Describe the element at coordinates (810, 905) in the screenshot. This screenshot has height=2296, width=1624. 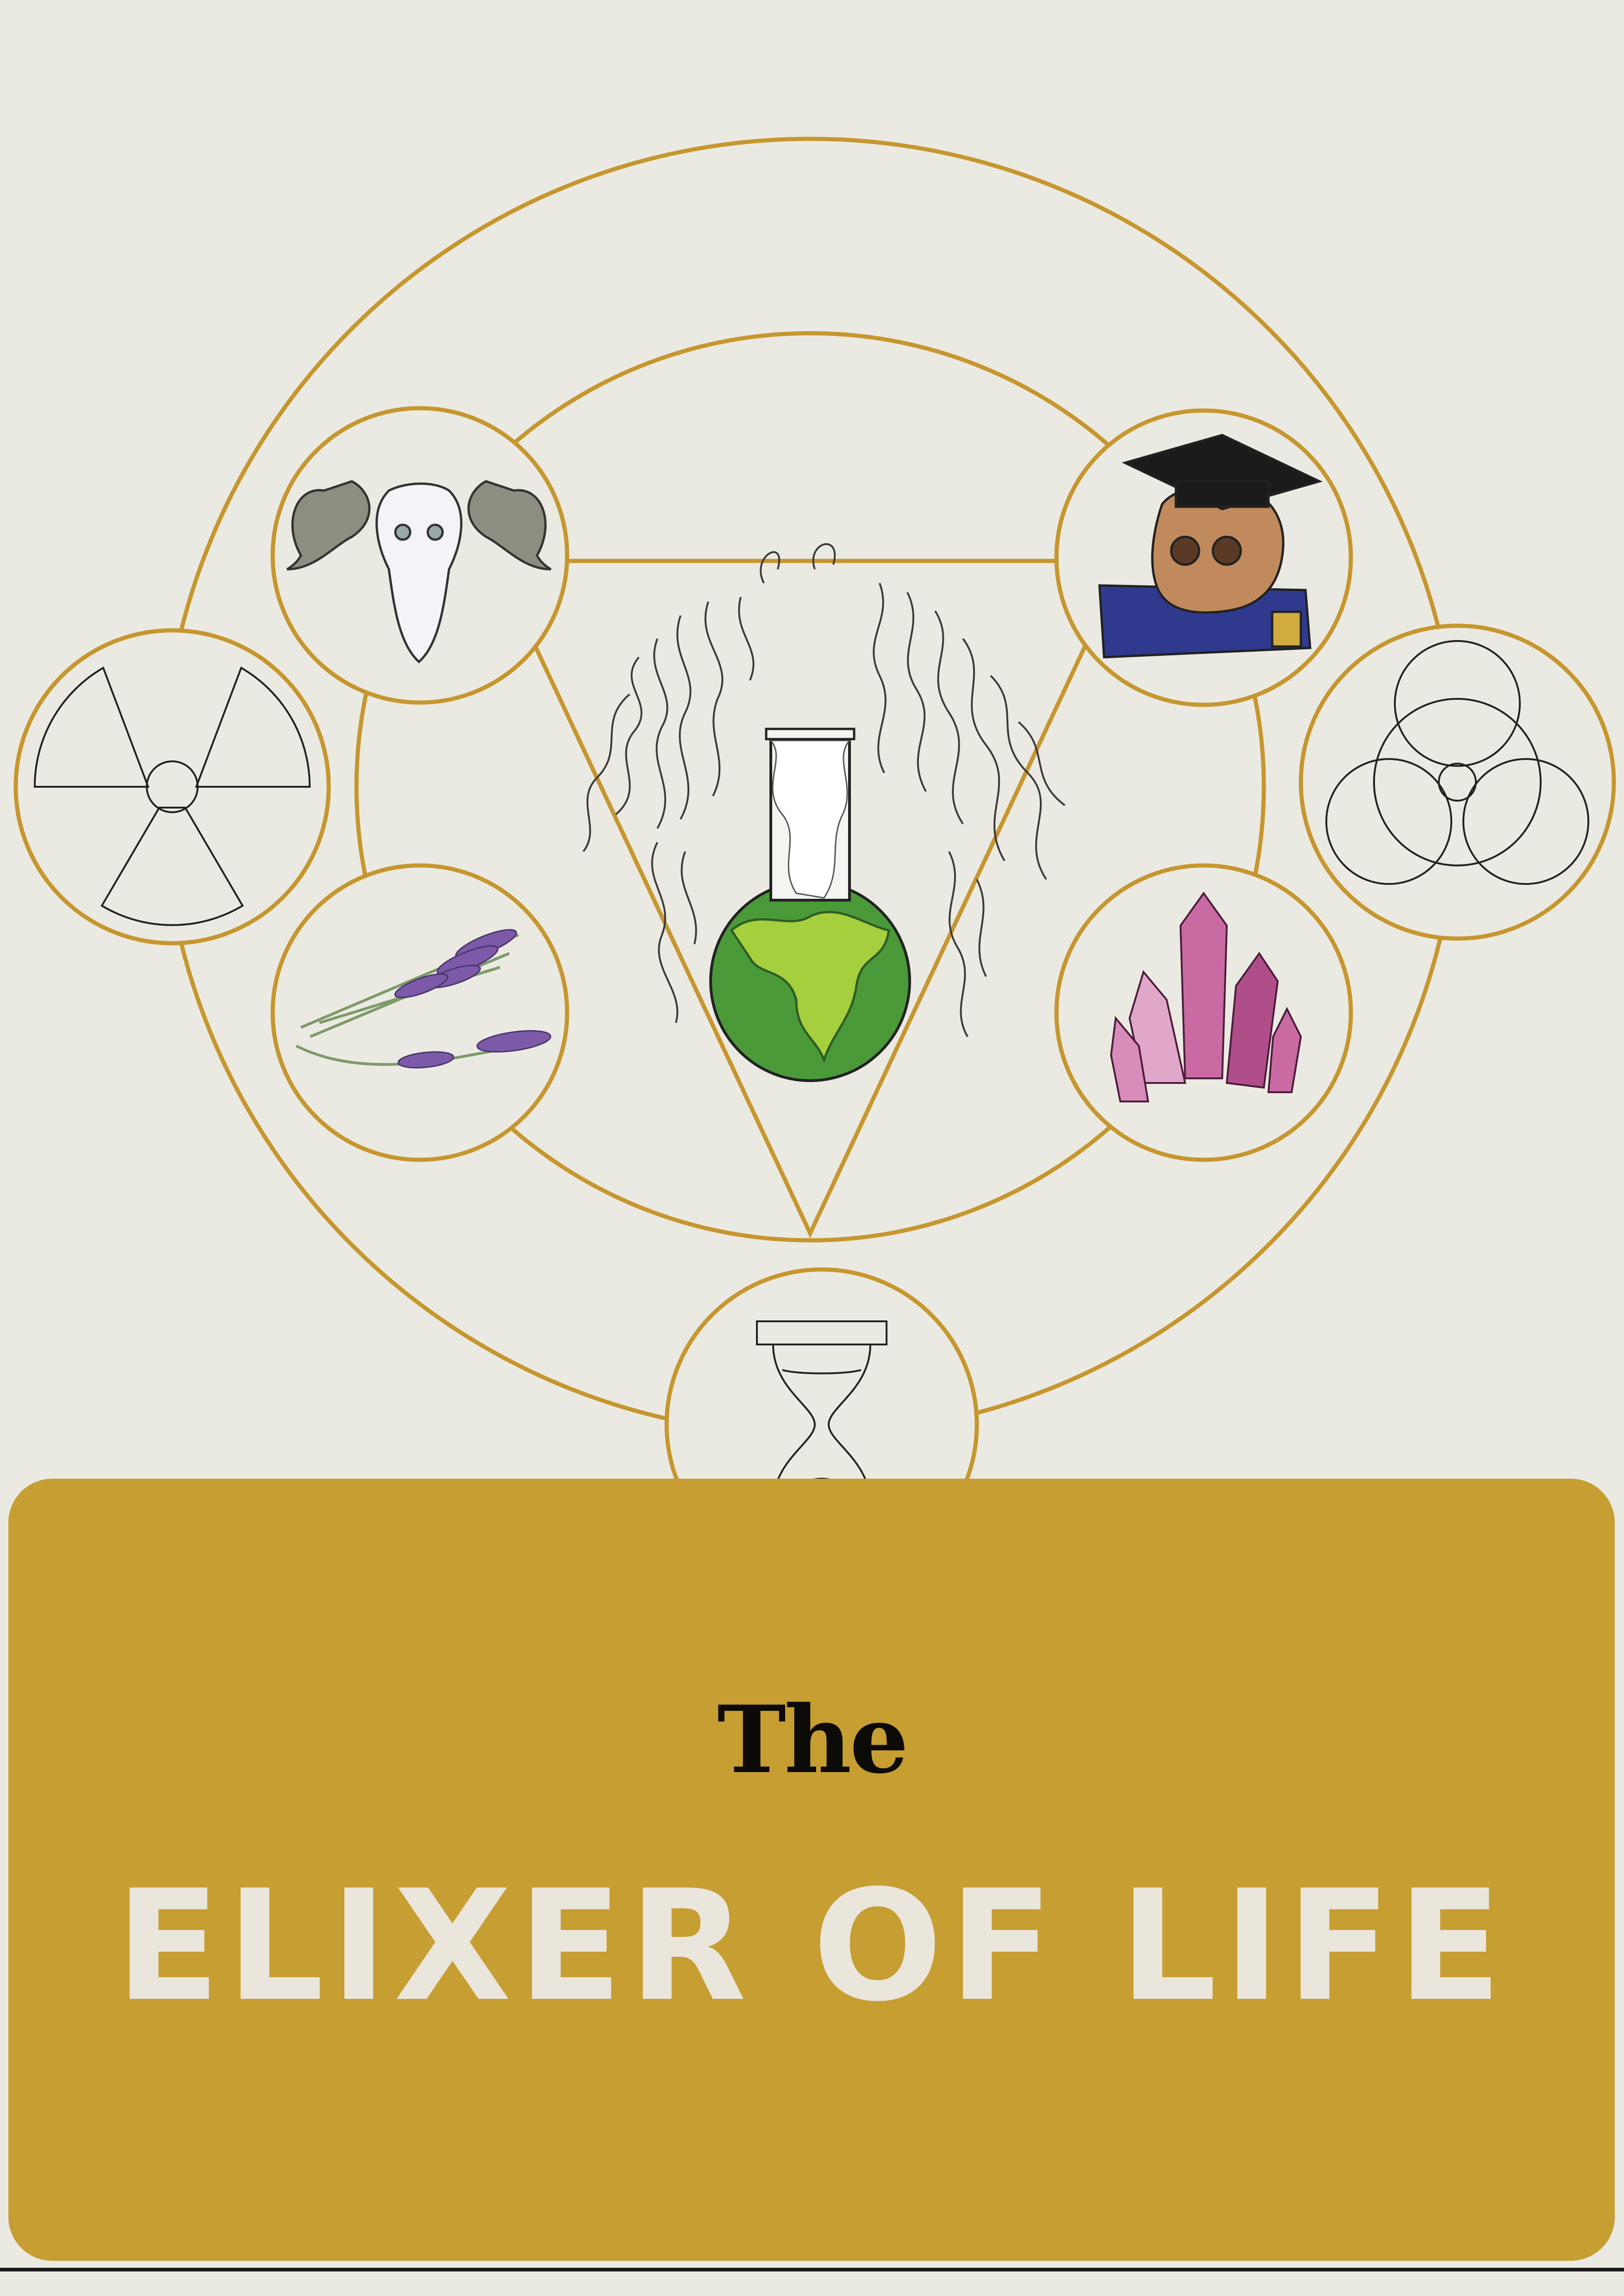
I see `potion-flask-icon` at that location.